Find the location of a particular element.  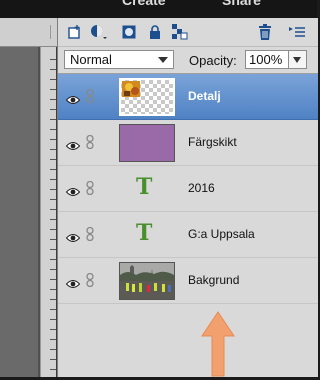

layer-controls: Normal Opacity: 100% is located at coordinates (188, 60).